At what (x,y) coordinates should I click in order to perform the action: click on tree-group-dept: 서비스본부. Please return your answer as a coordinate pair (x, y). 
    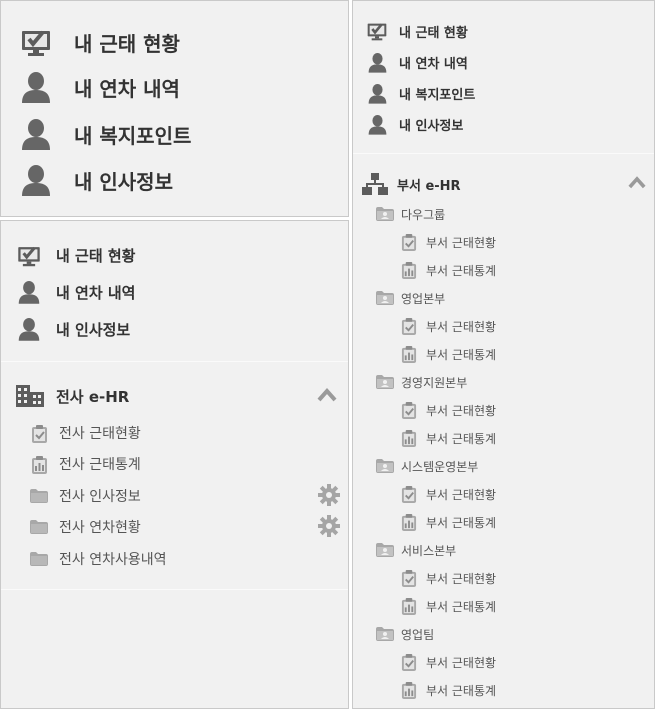
    Looking at the image, I should click on (416, 550).